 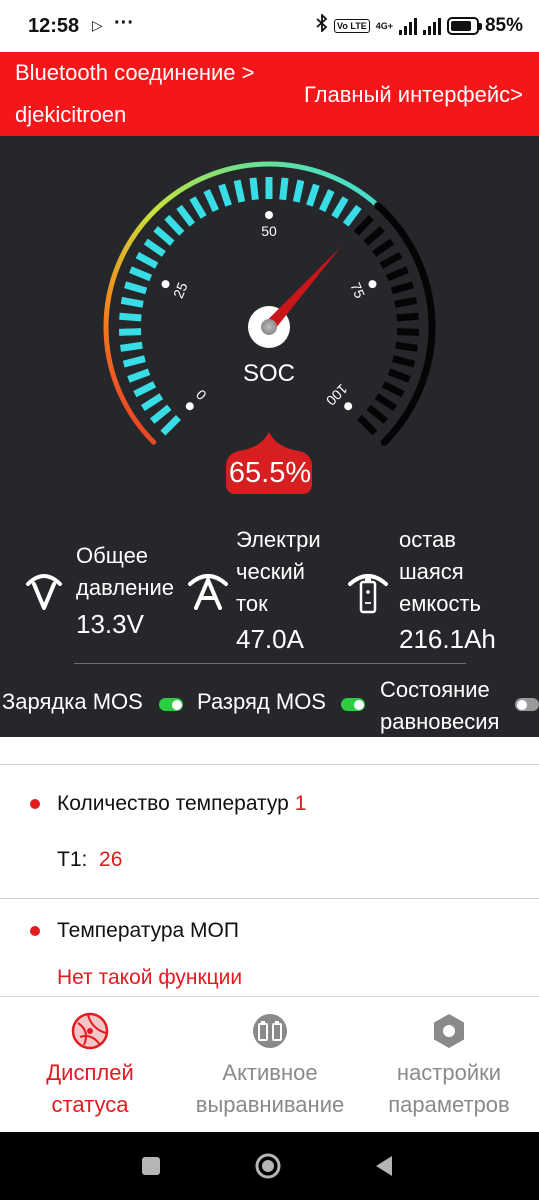 What do you see at coordinates (151, 1166) in the screenshot?
I see `recent-apps-button` at bounding box center [151, 1166].